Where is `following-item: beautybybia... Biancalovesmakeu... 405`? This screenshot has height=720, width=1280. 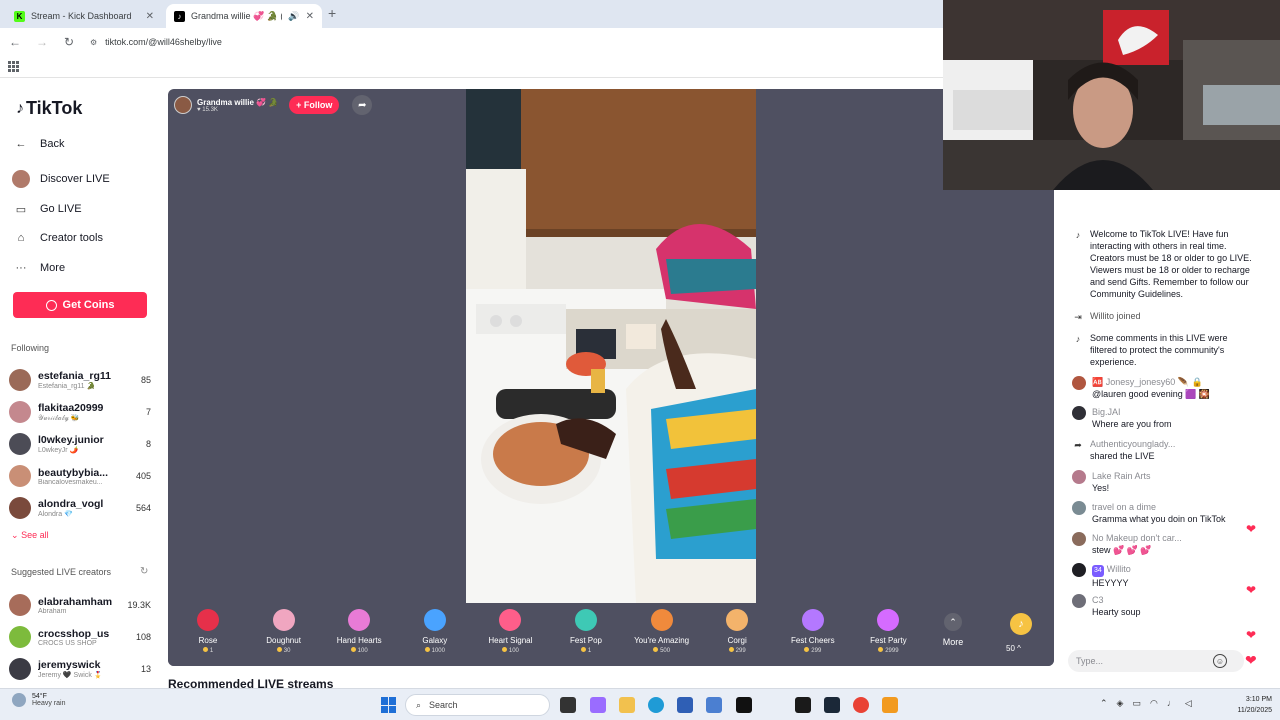 following-item: beautybybia... Biancalovesmakeu... 405 is located at coordinates (80, 476).